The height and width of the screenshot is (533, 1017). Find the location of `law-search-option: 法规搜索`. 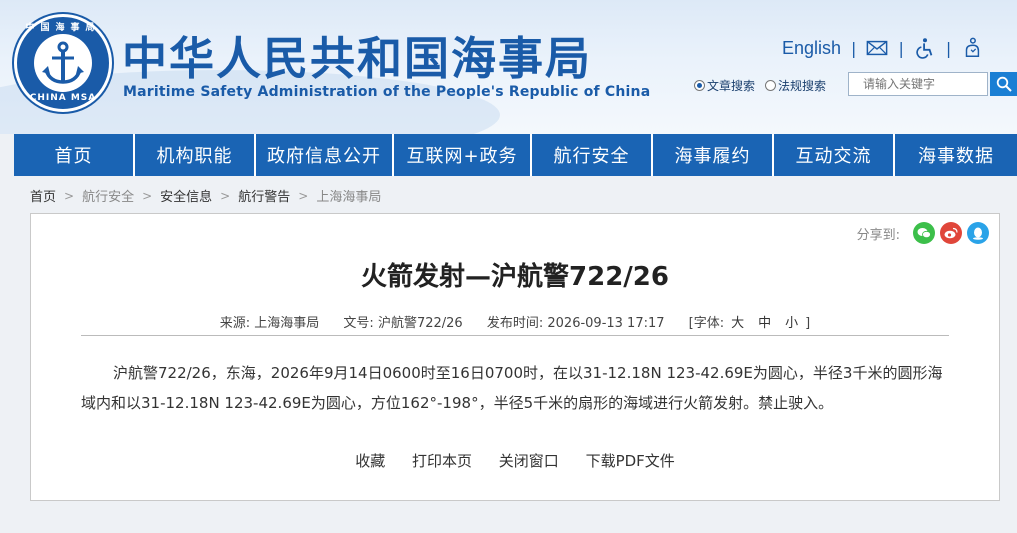

law-search-option: 法规搜索 is located at coordinates (795, 85).